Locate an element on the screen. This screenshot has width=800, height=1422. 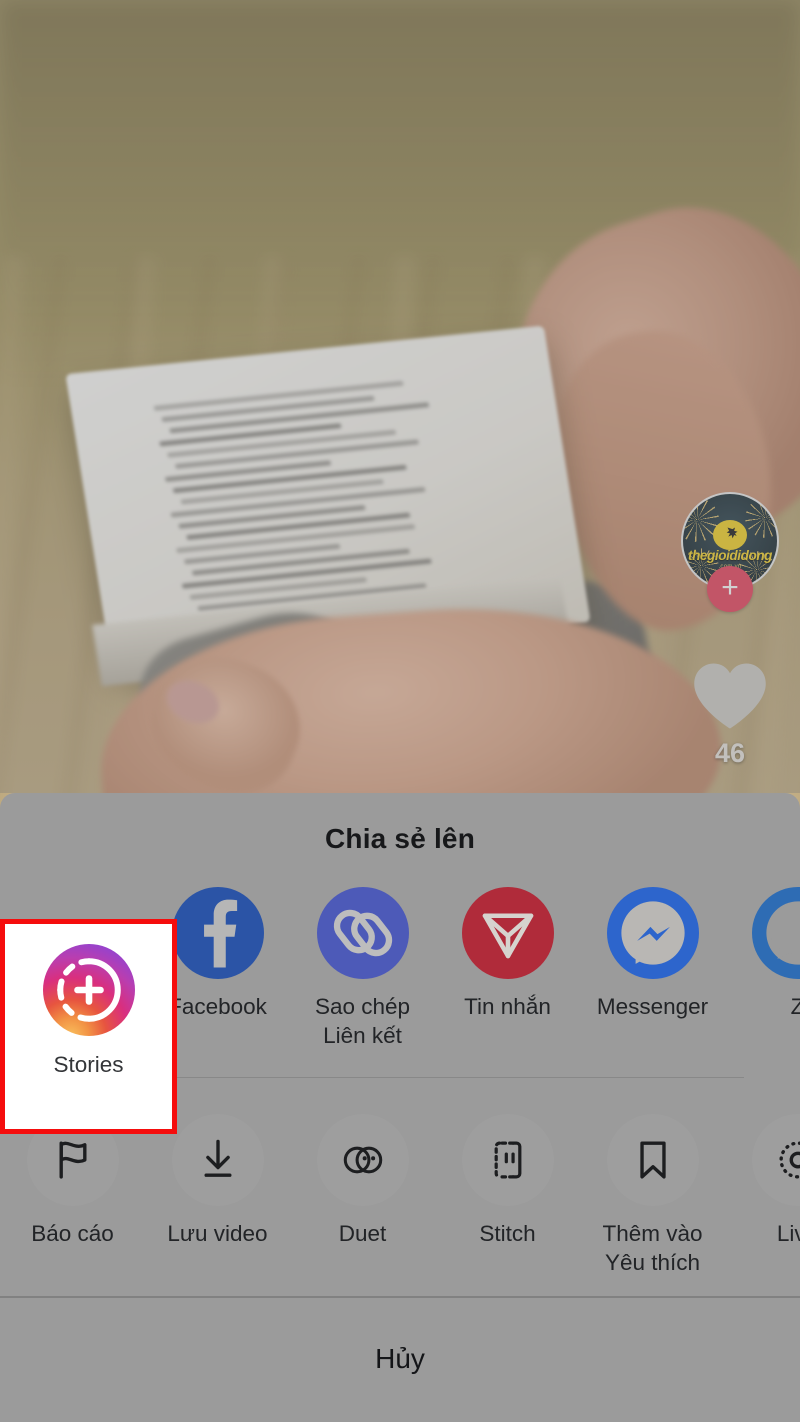
paper-plane-icon is located at coordinates (507, 933).